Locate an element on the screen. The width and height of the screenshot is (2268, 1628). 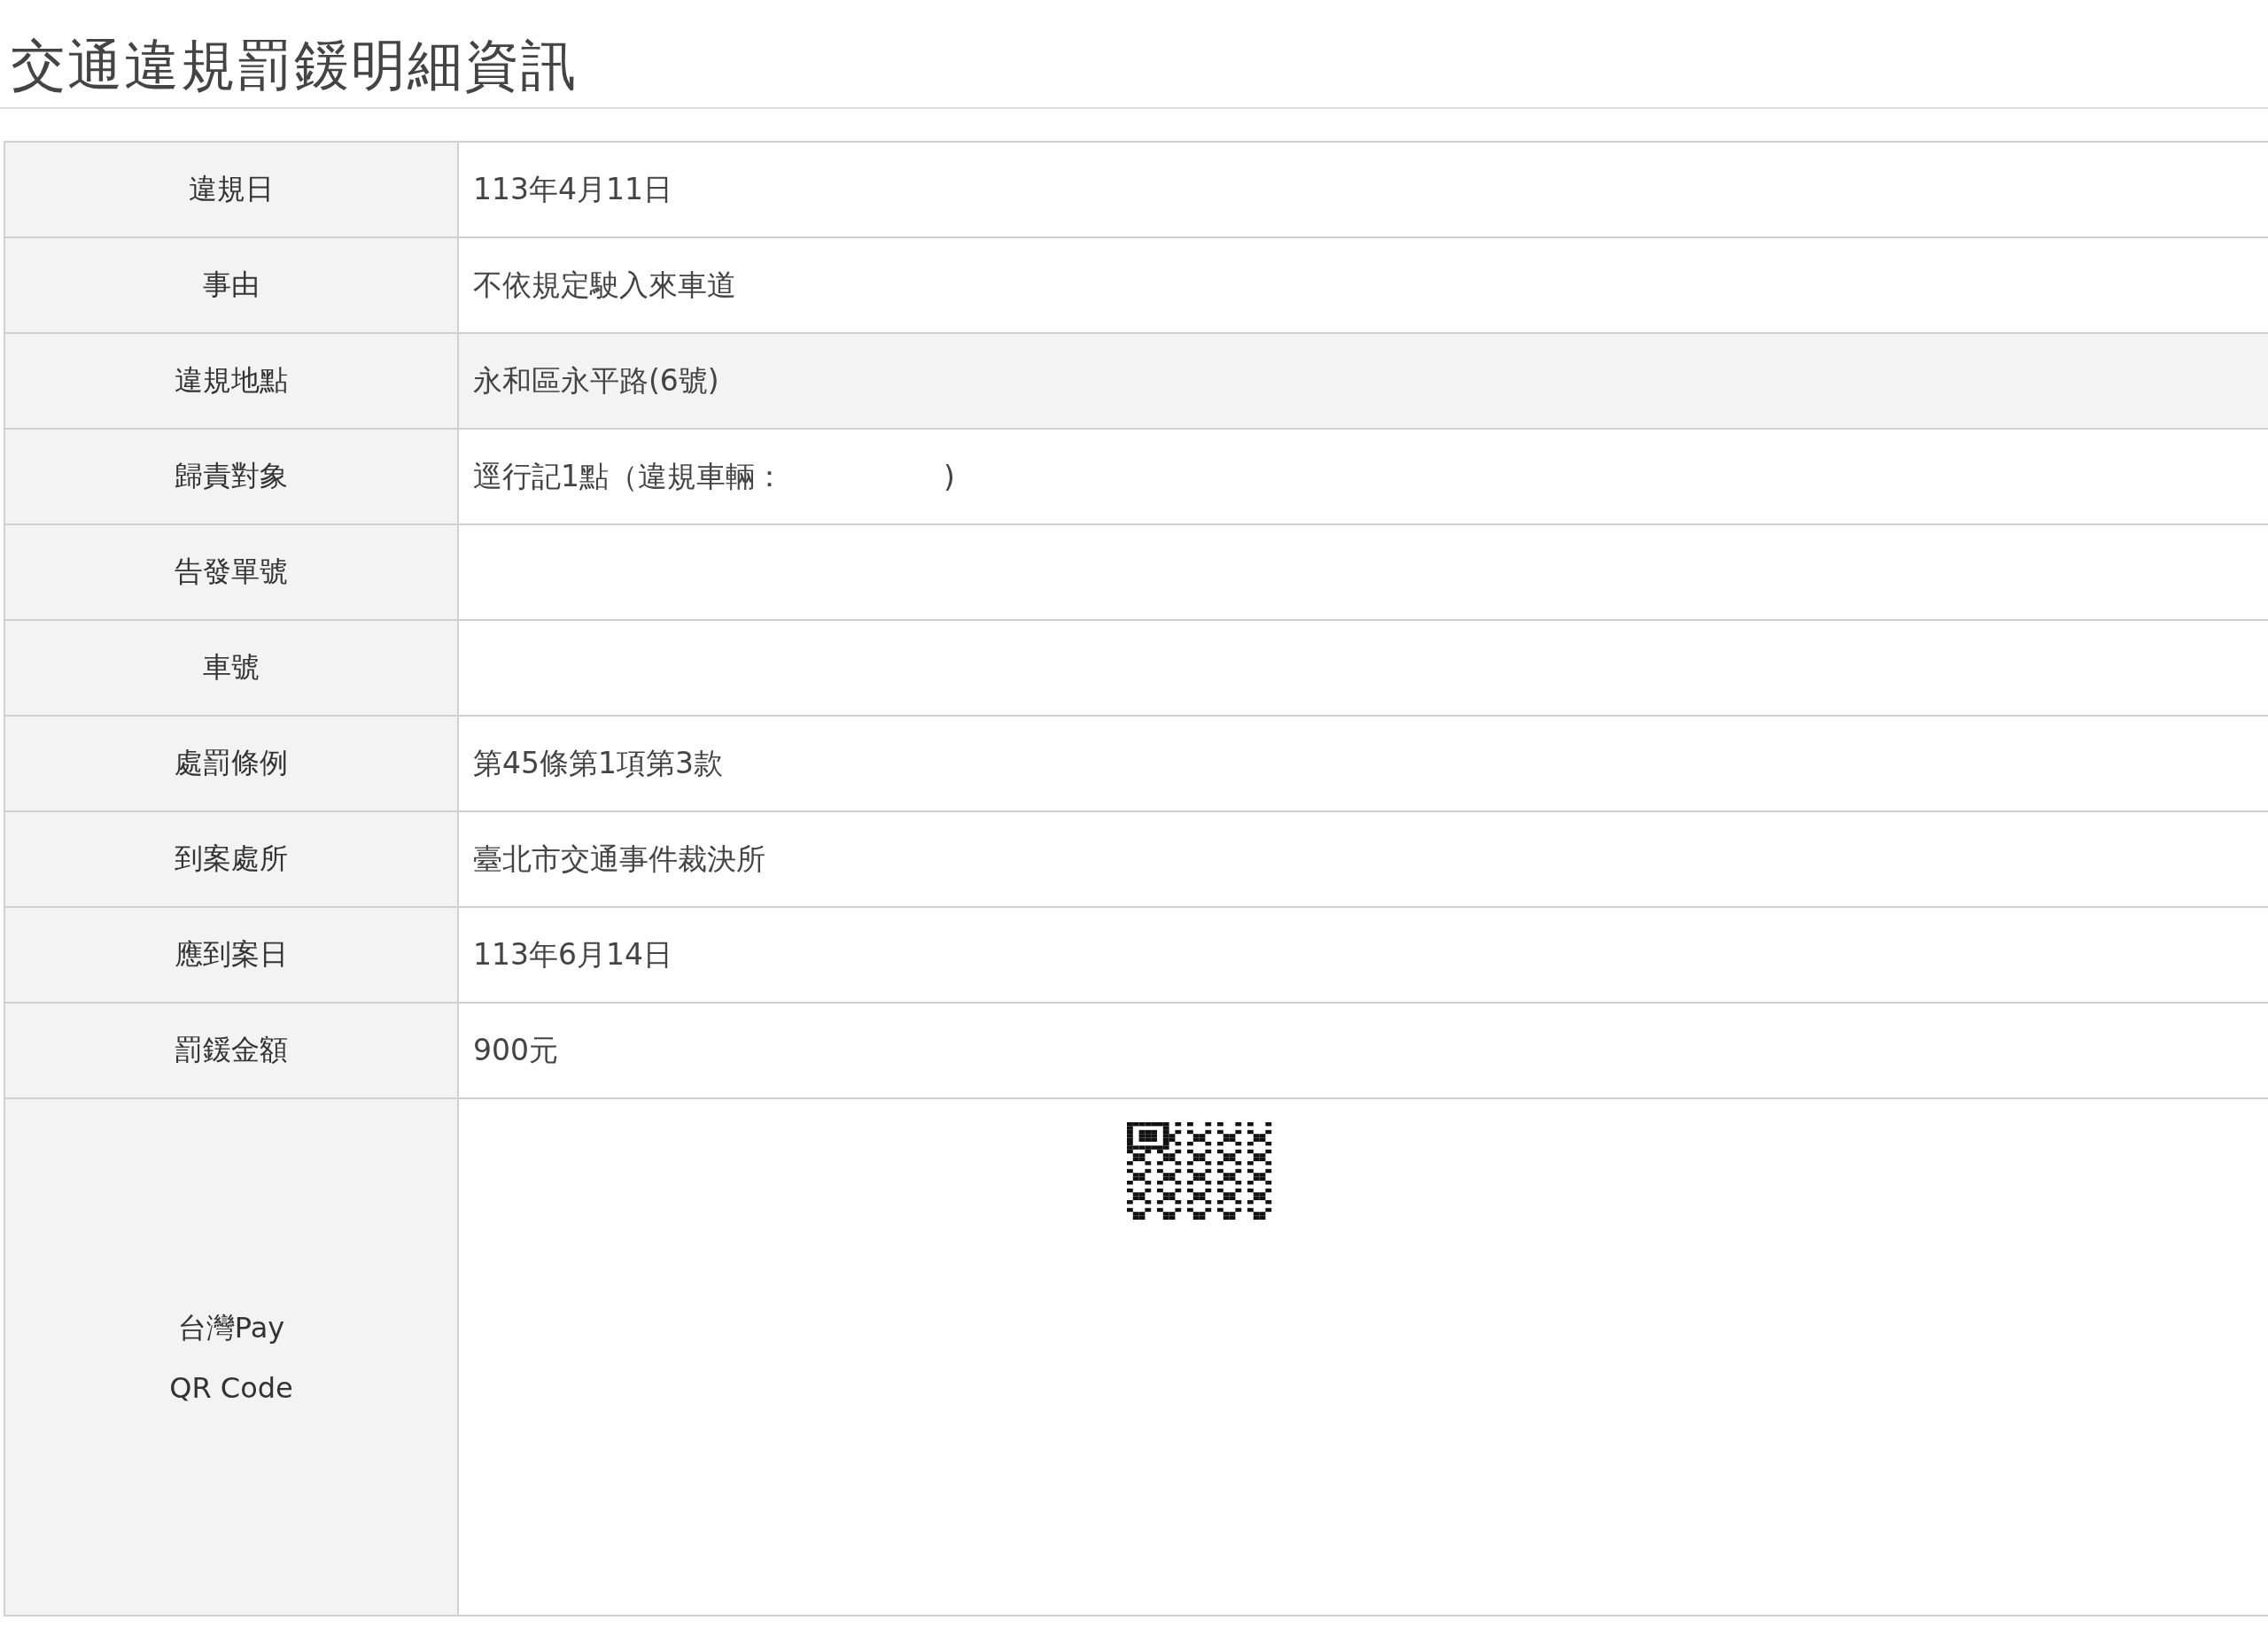
value-text: 不依規定駛入來車道 is located at coordinates (604, 285).